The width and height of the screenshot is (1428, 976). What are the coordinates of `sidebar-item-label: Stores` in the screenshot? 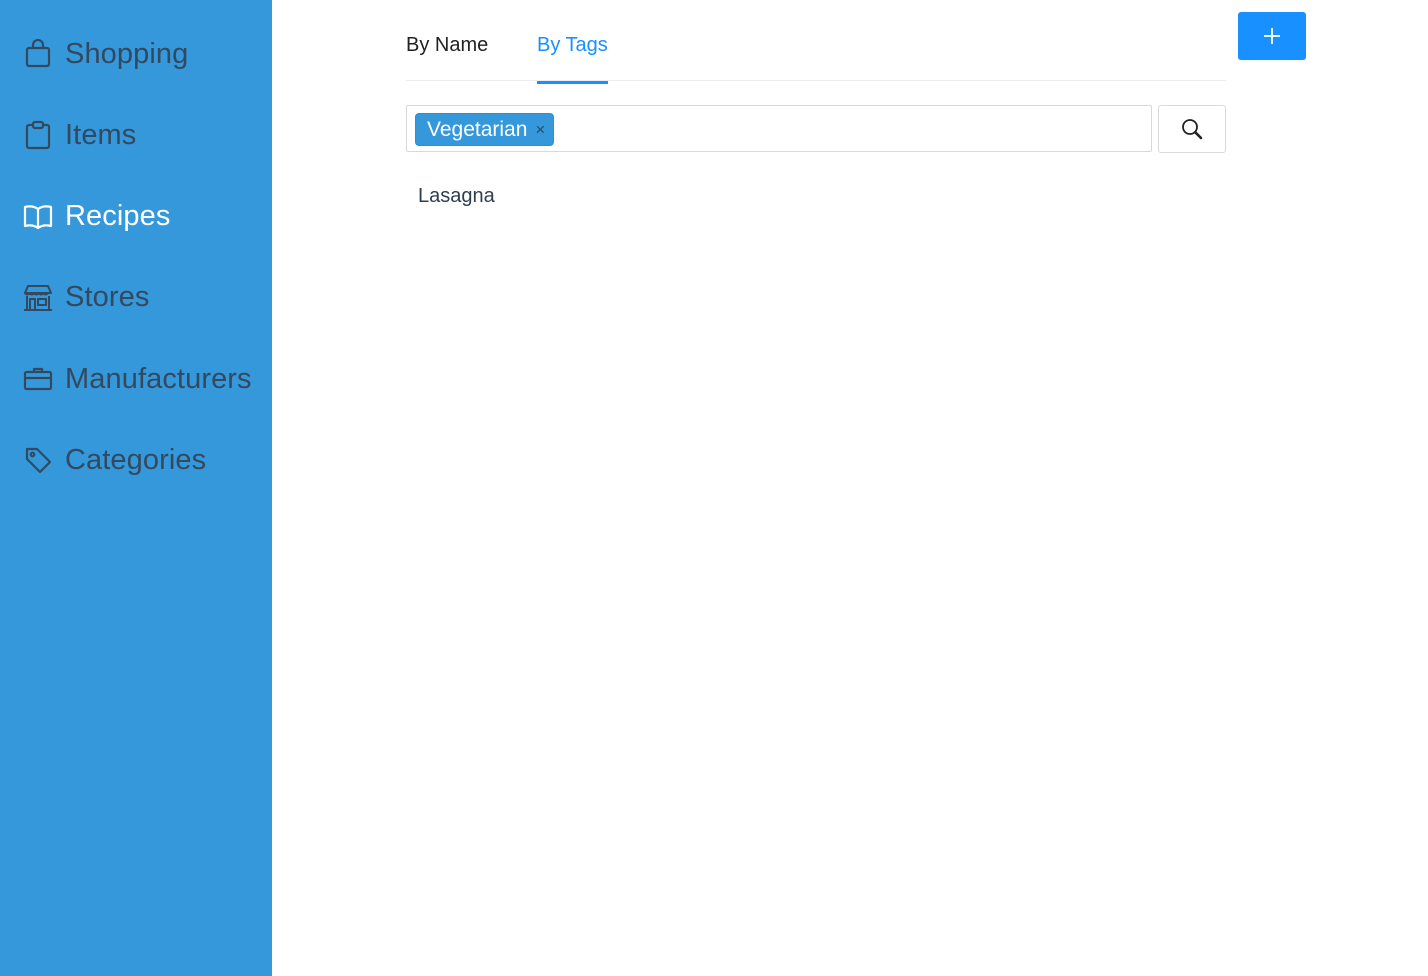 It's located at (107, 296).